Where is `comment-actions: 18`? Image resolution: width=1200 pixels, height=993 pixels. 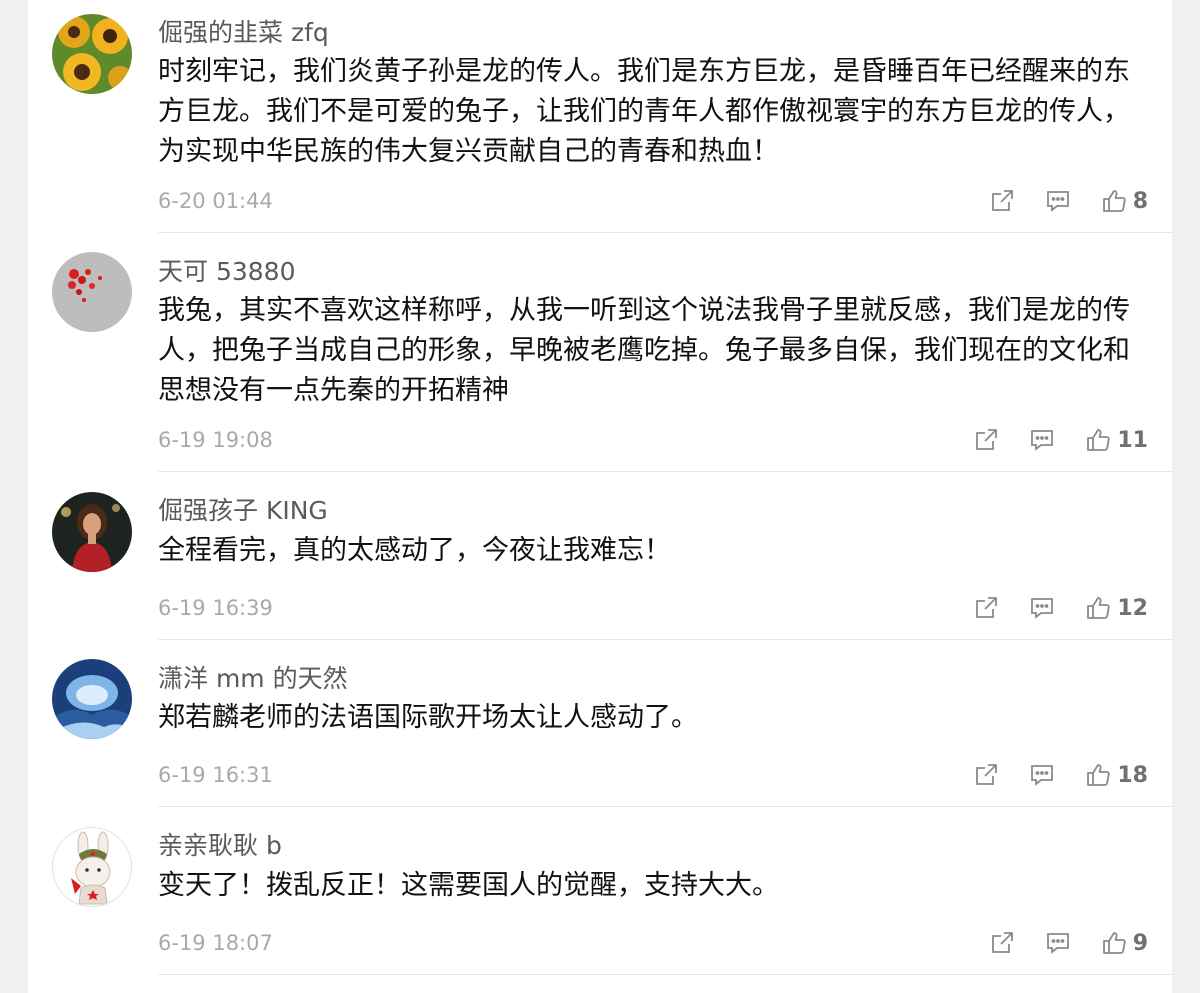
comment-actions: 18 is located at coordinates (1045, 775).